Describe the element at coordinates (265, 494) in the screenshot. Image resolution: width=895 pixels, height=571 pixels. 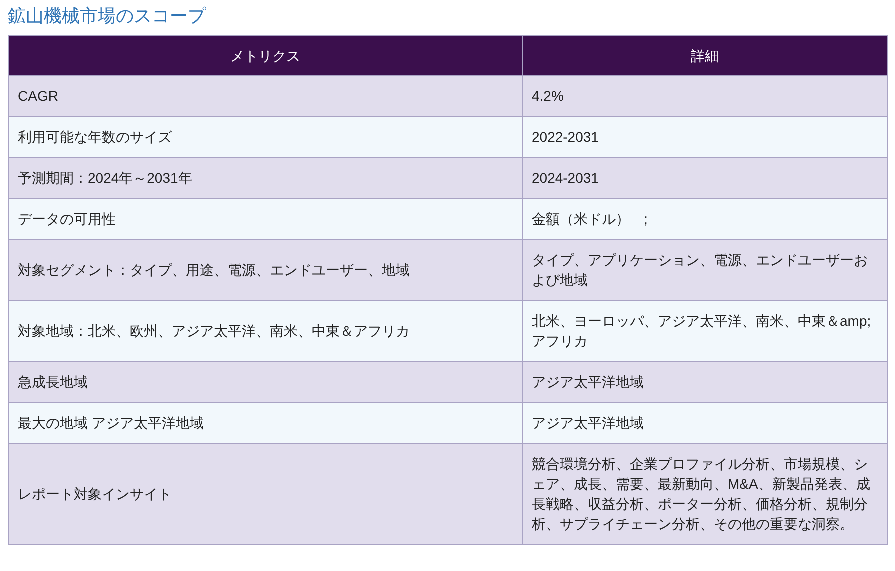
I see `table-cell: レポート対象インサイト` at that location.